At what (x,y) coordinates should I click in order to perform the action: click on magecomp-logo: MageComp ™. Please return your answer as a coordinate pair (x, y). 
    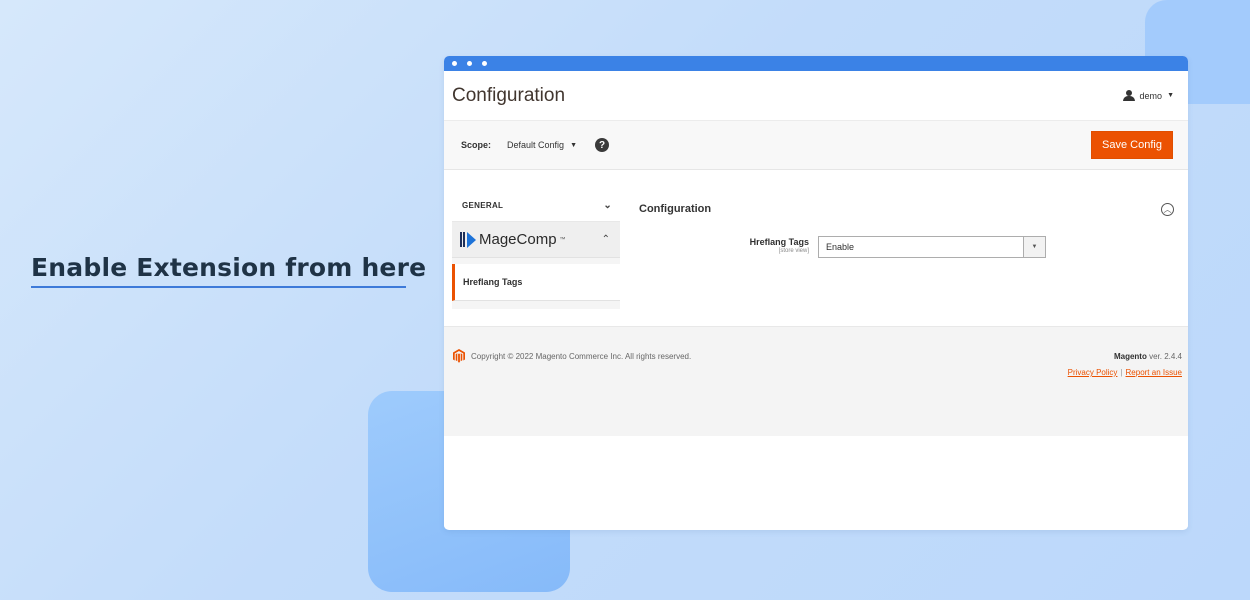
    Looking at the image, I should click on (513, 239).